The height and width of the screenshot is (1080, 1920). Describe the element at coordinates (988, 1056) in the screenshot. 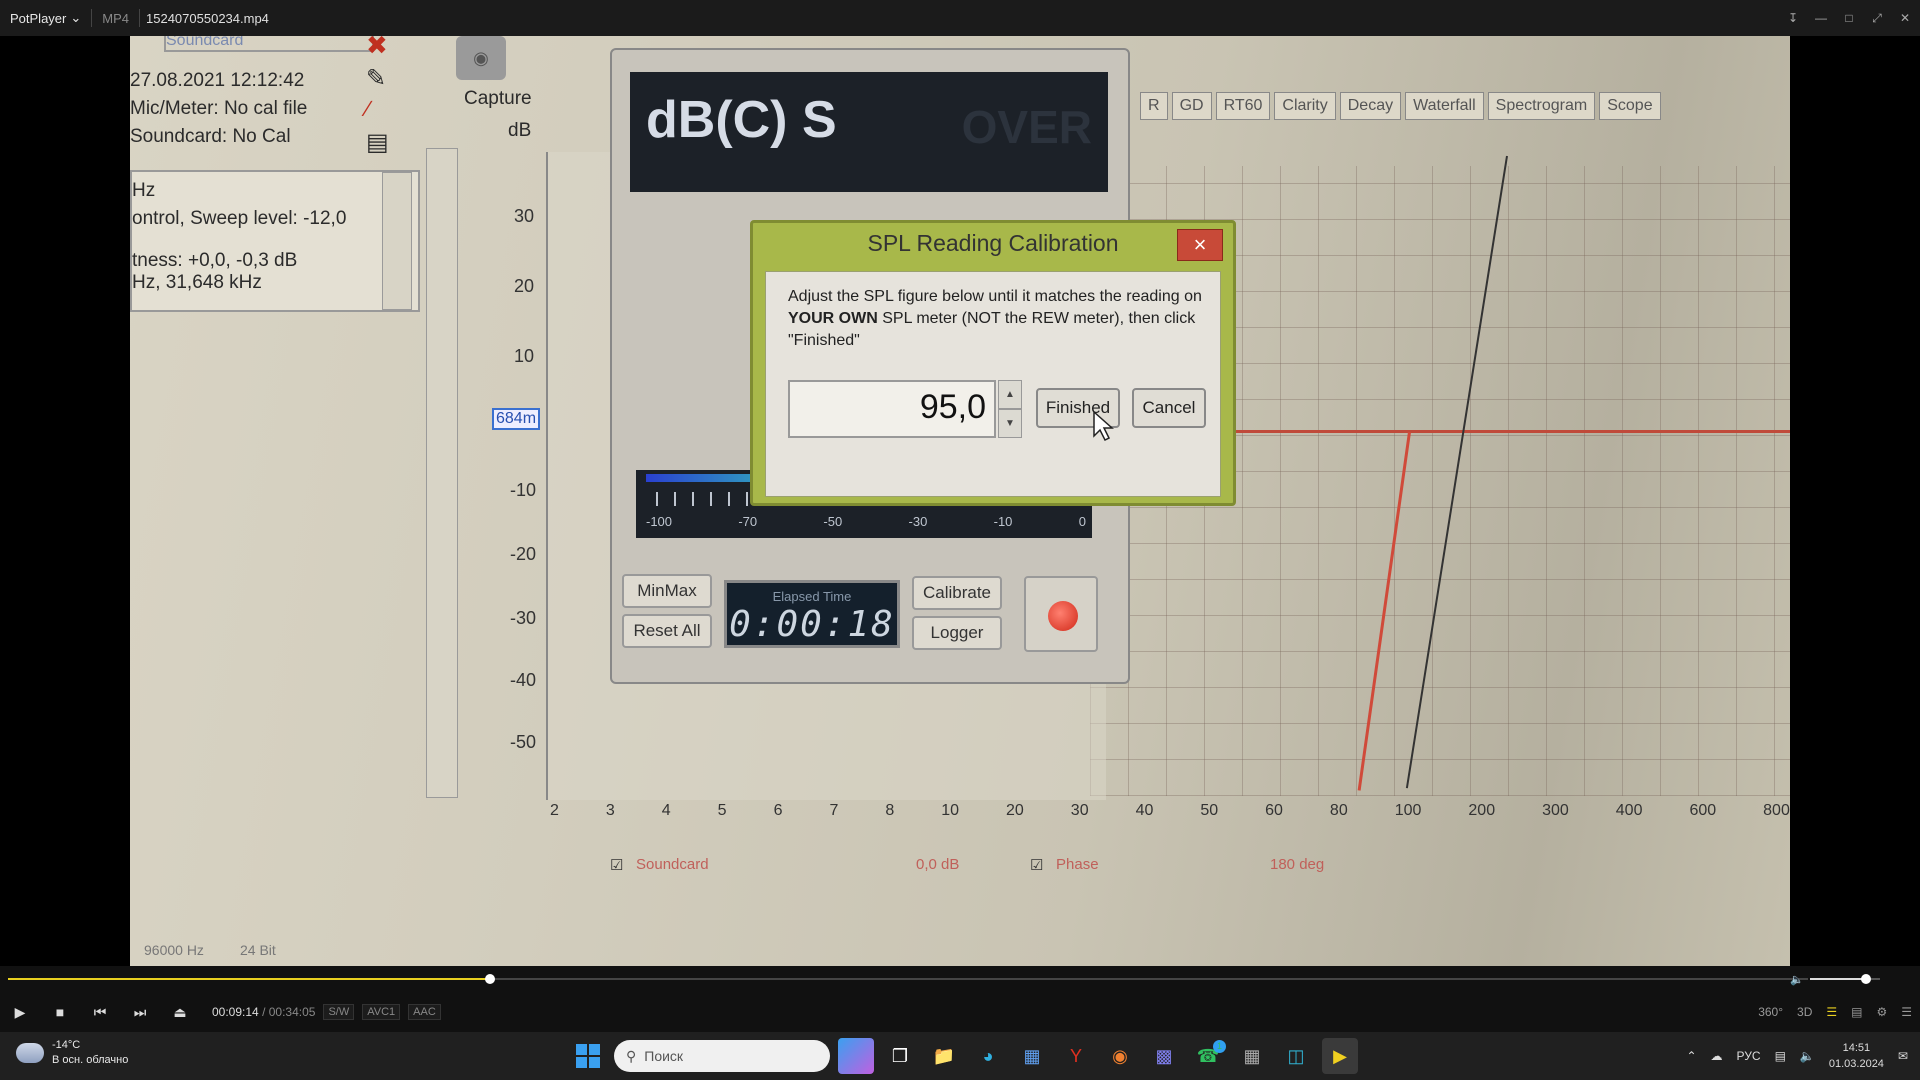

I see `edge-browser-icon: ◕` at that location.